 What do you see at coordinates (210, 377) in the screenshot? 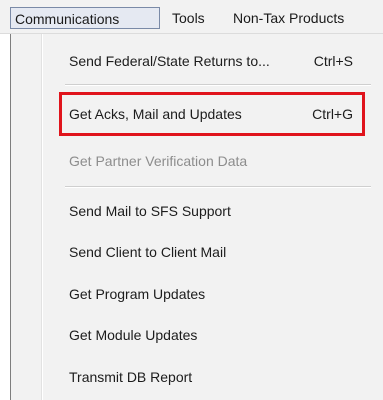
I see `menu-item-transmit-db-report: Transmit DB Report` at bounding box center [210, 377].